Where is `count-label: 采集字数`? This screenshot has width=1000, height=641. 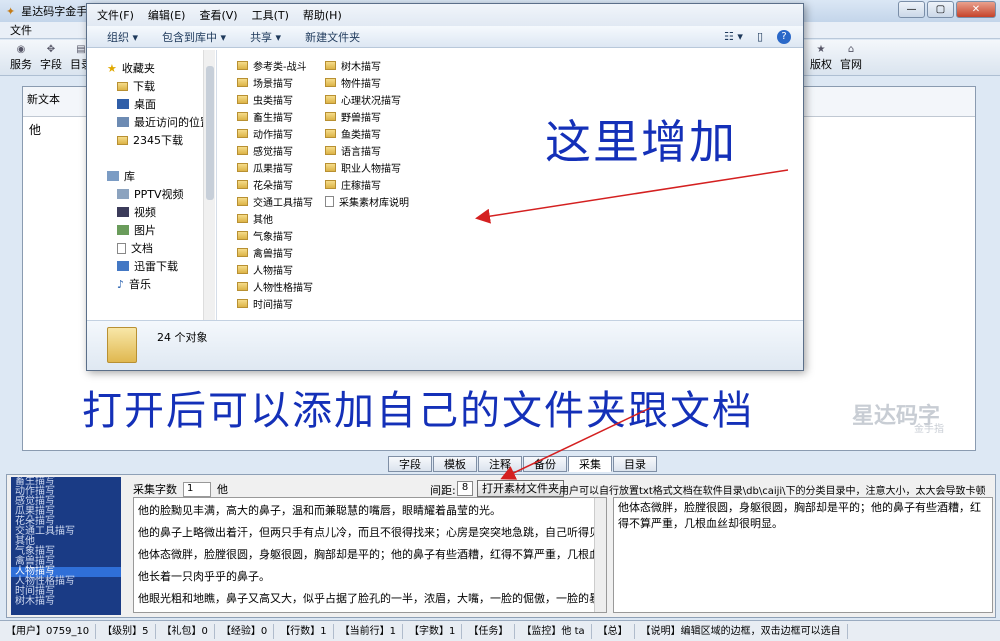 count-label: 采集字数 is located at coordinates (155, 489).